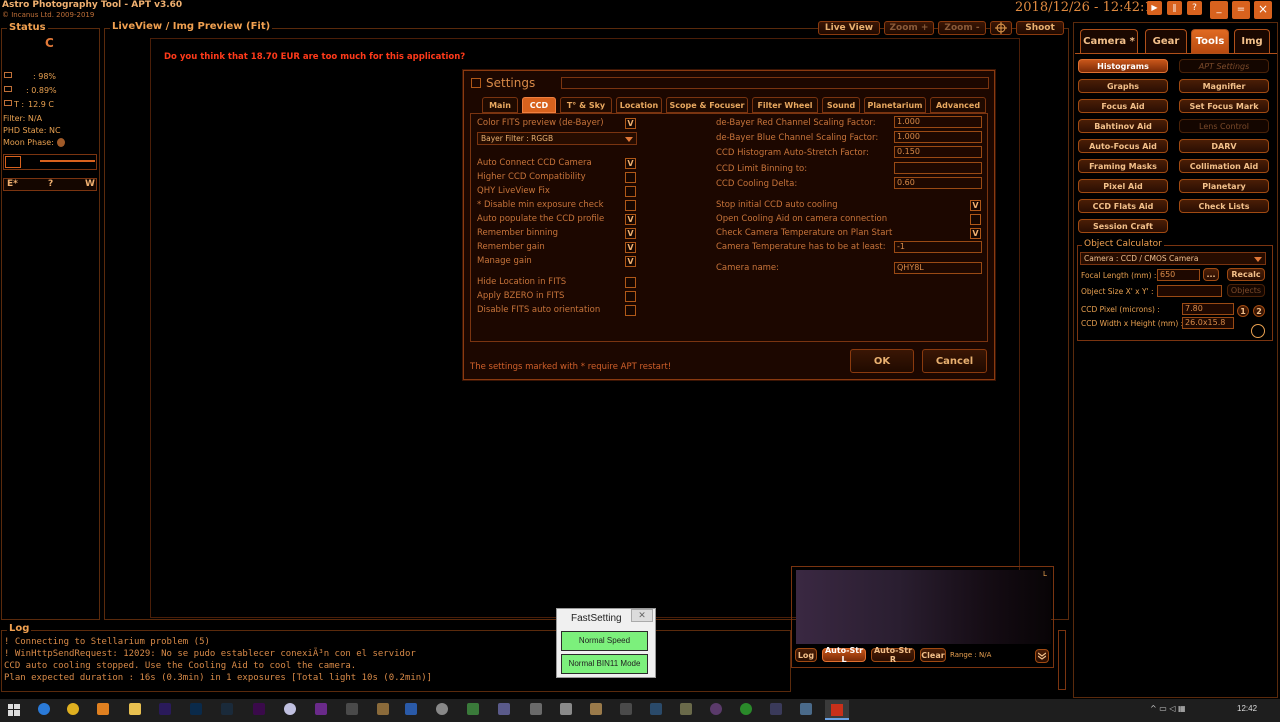 The height and width of the screenshot is (722, 1280). I want to click on close-button: ×, so click(1263, 10).